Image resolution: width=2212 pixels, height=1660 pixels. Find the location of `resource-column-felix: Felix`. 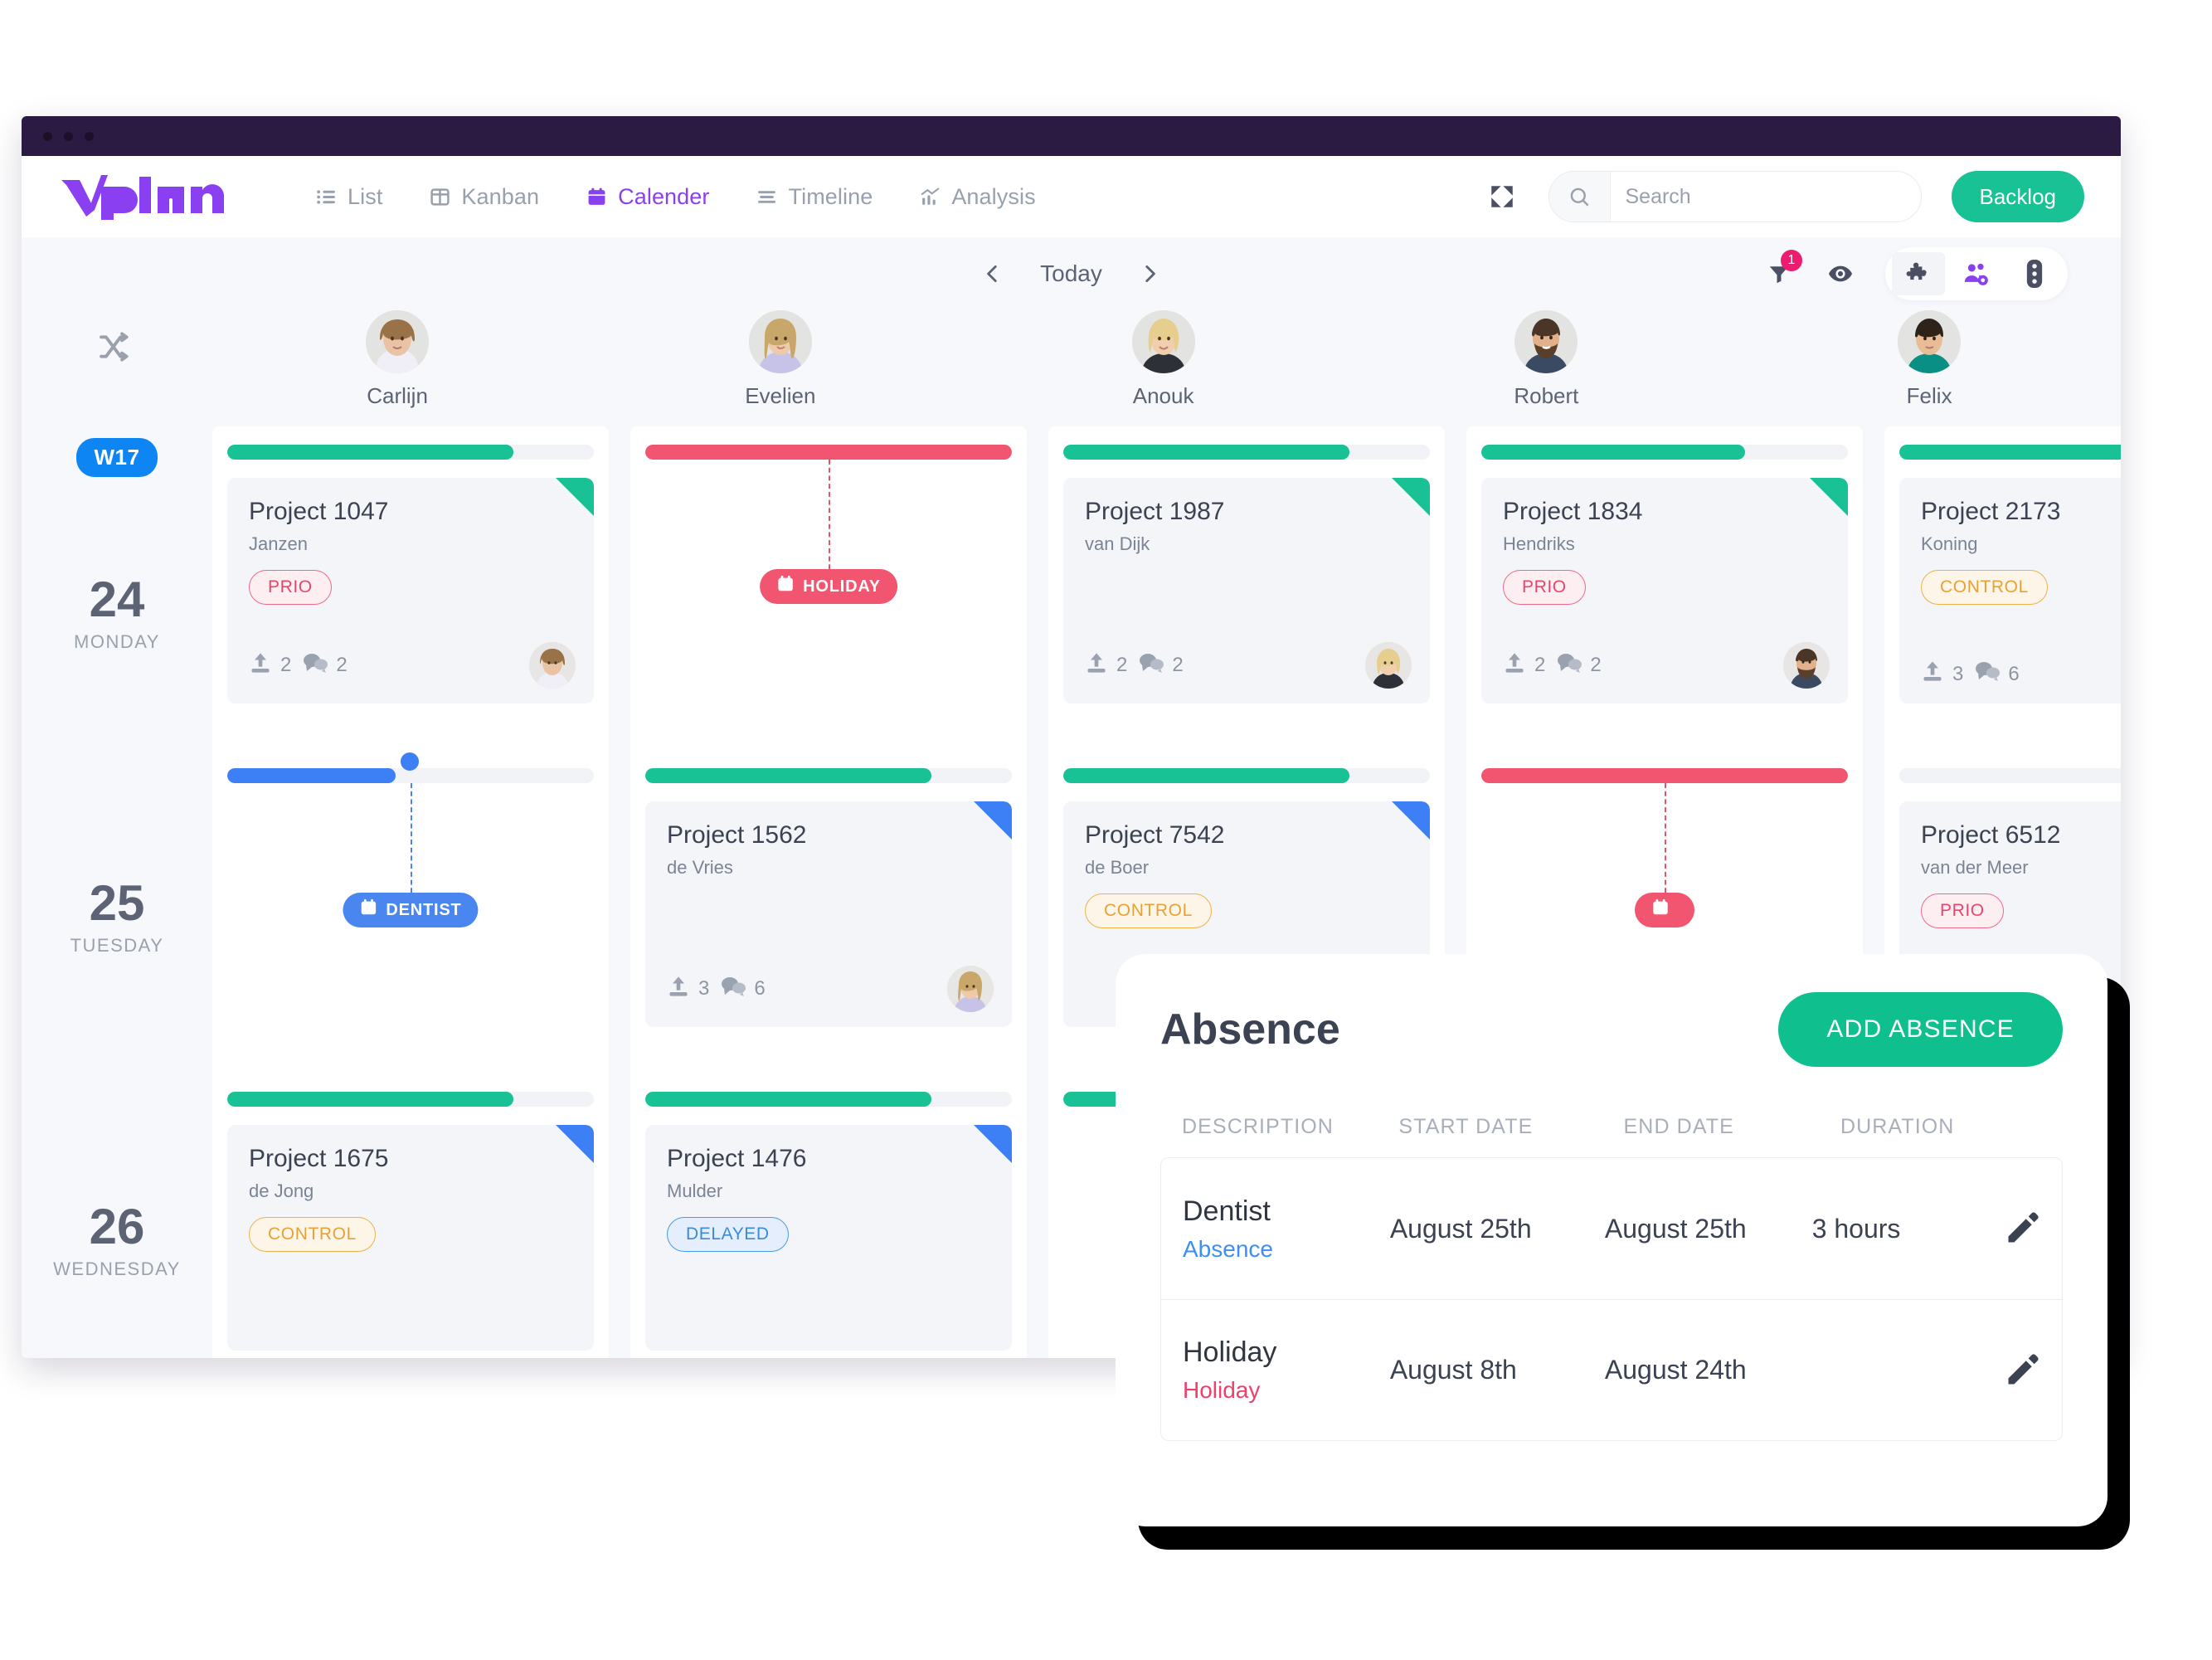

resource-column-felix: Felix is located at coordinates (1929, 368).